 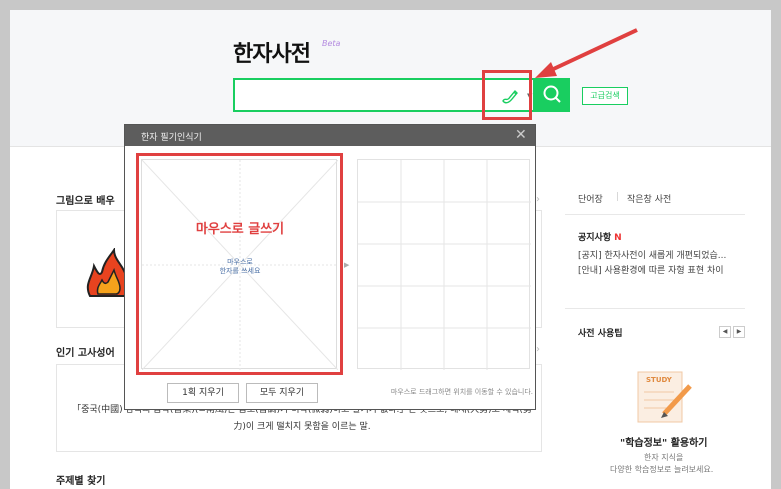 I want to click on beta-badge: Beta, so click(x=331, y=43).